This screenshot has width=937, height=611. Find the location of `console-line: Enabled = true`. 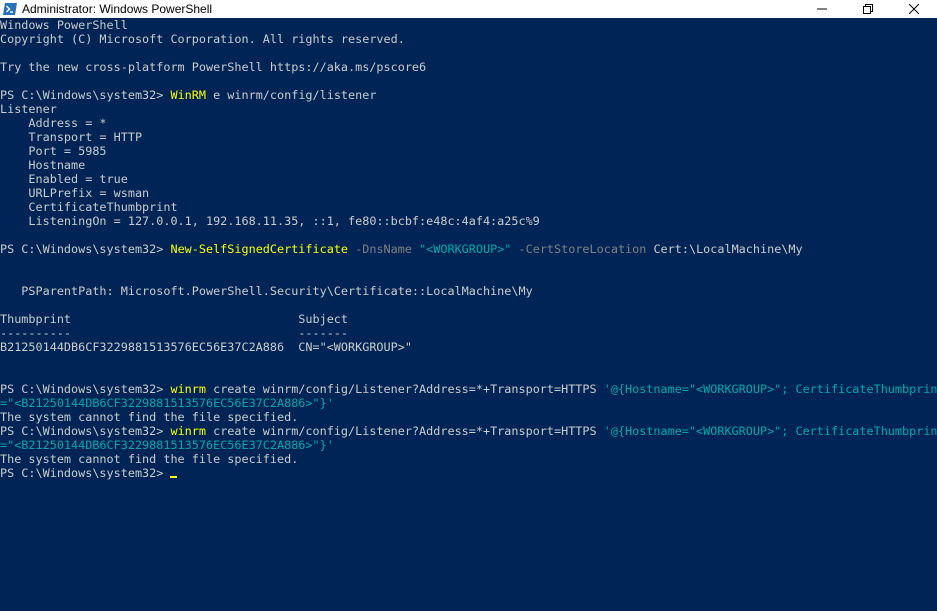

console-line: Enabled = true is located at coordinates (468, 179).